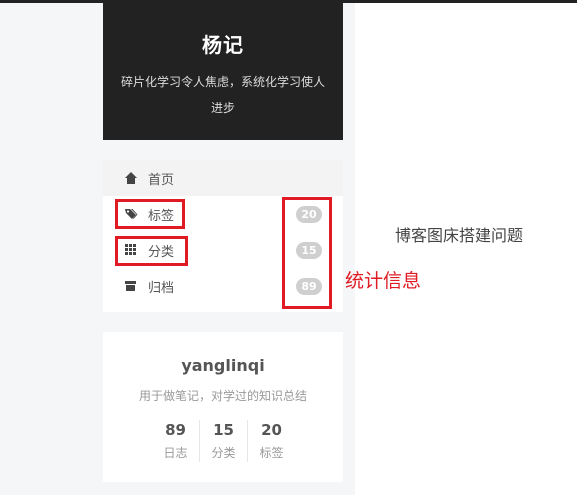  Describe the element at coordinates (307, 253) in the screenshot. I see `annotation-box-counts` at that location.